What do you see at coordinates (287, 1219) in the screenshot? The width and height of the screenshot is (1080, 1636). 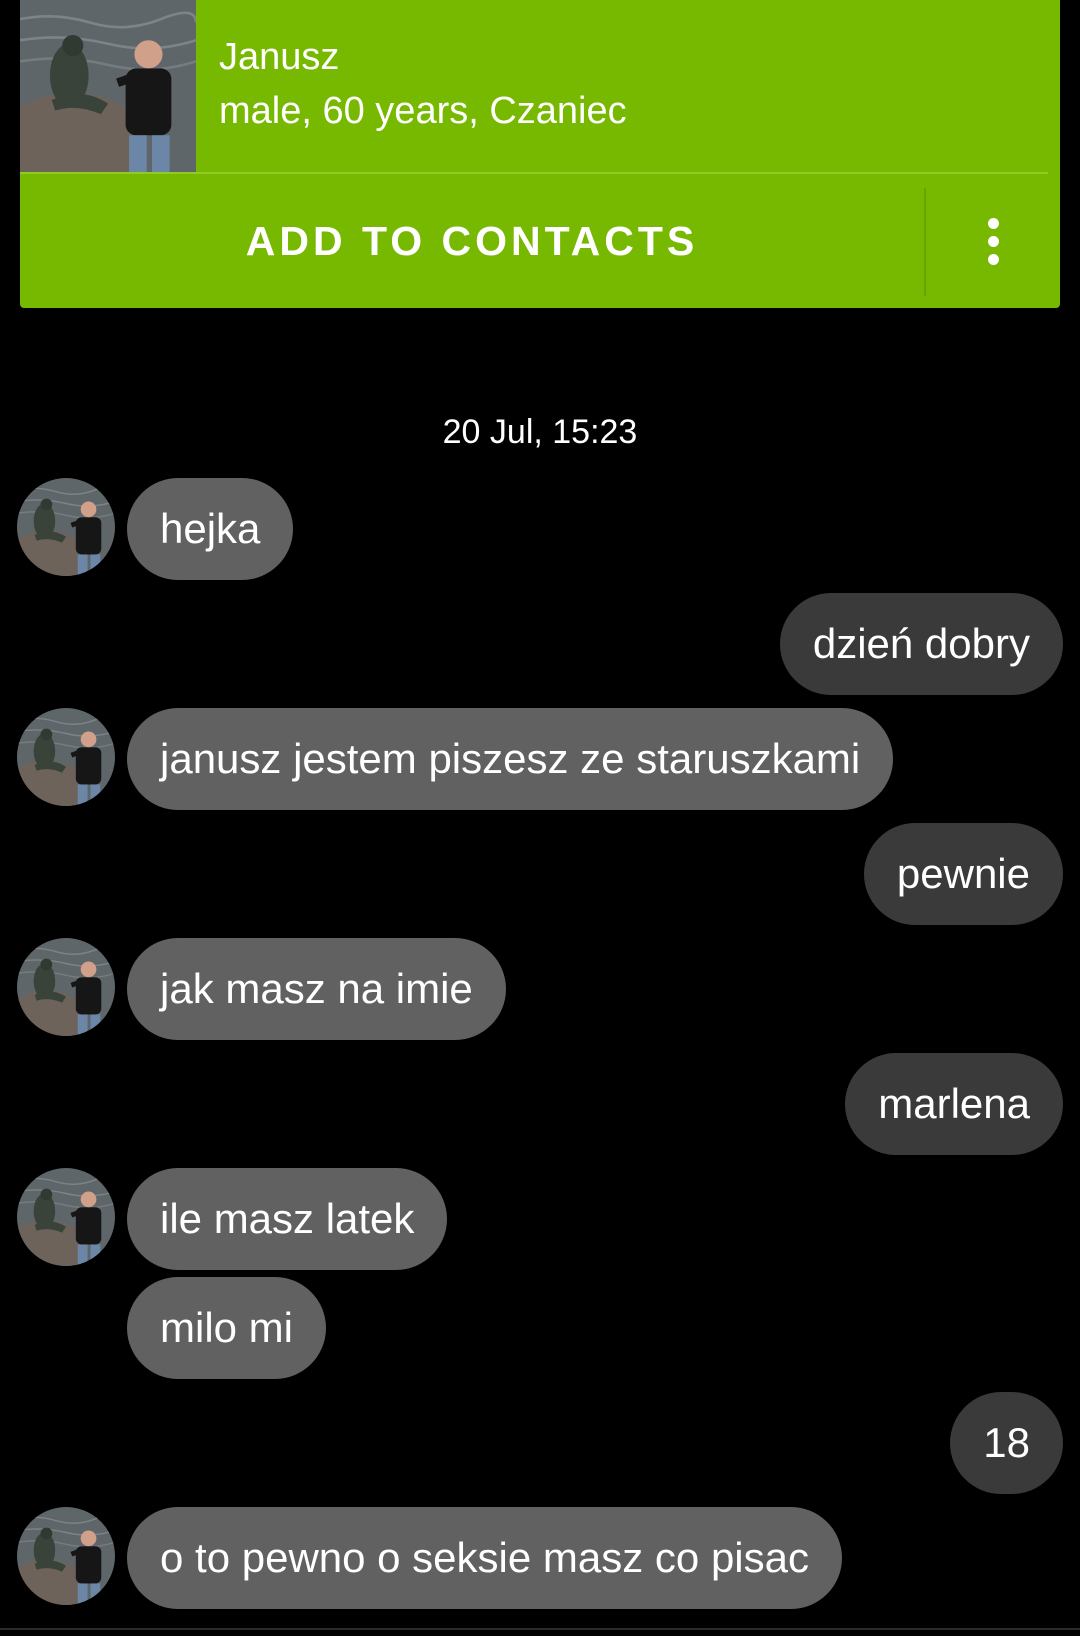 I see `message-bubble: ile masz latek` at bounding box center [287, 1219].